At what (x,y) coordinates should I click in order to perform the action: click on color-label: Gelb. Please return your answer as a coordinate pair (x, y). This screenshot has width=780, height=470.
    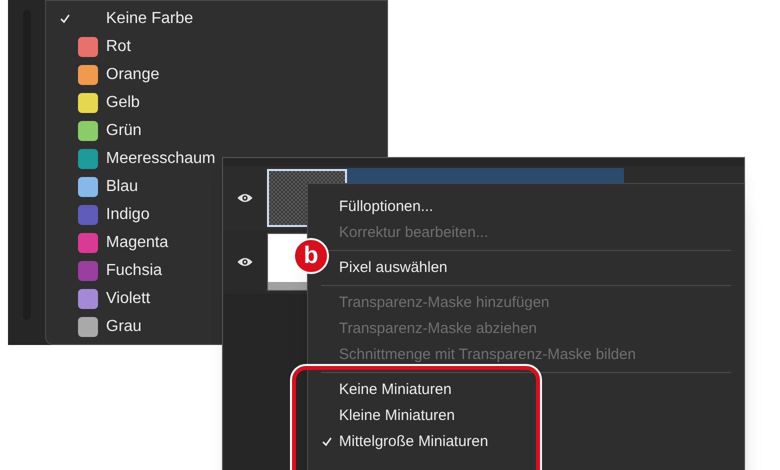
    Looking at the image, I should click on (123, 103).